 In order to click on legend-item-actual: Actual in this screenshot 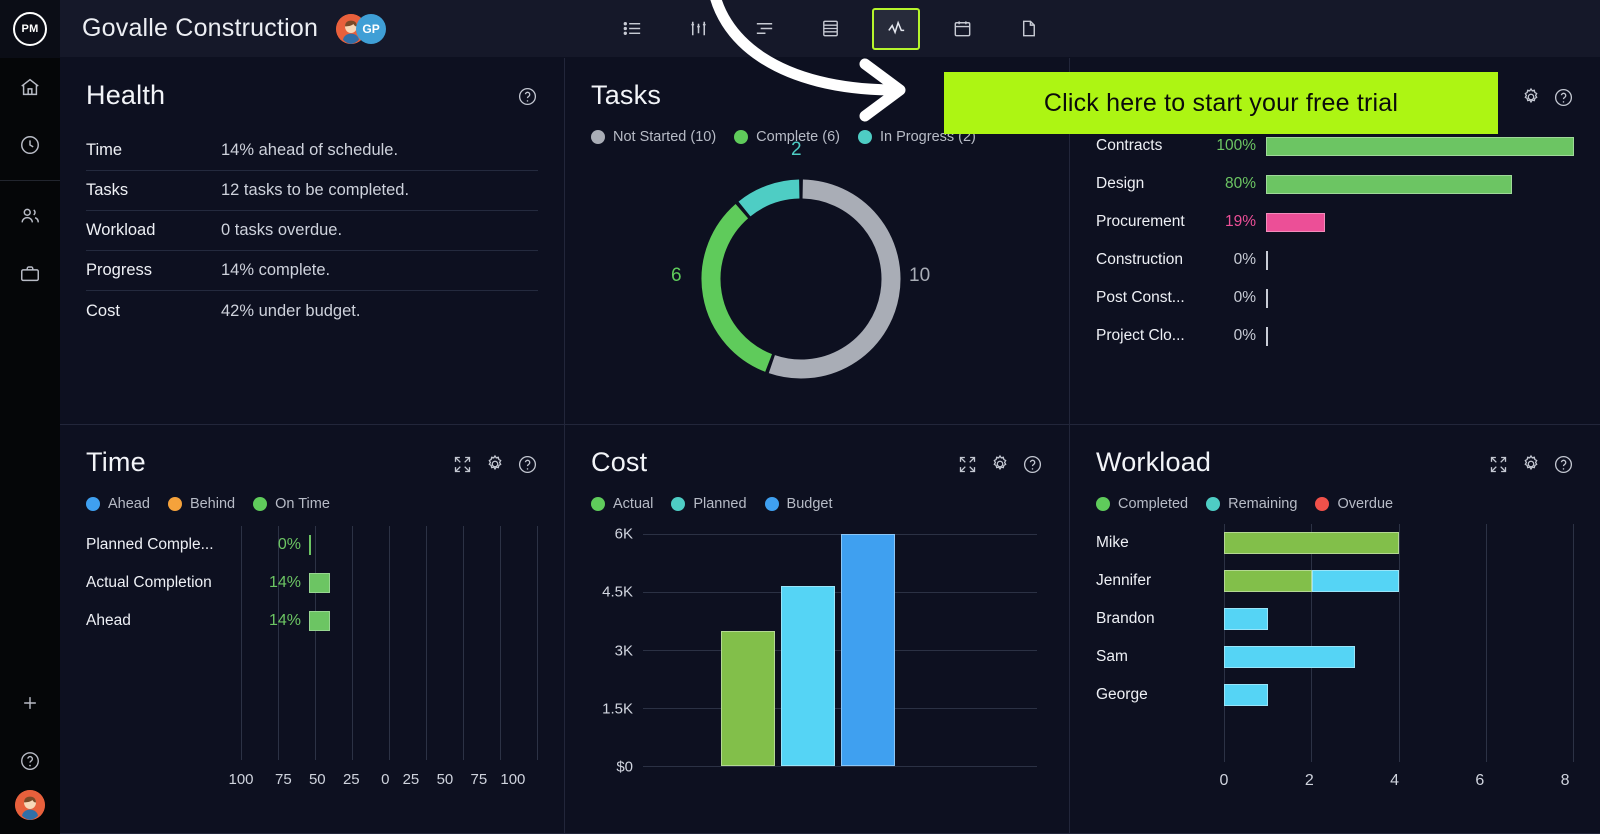, I will do `click(622, 504)`.